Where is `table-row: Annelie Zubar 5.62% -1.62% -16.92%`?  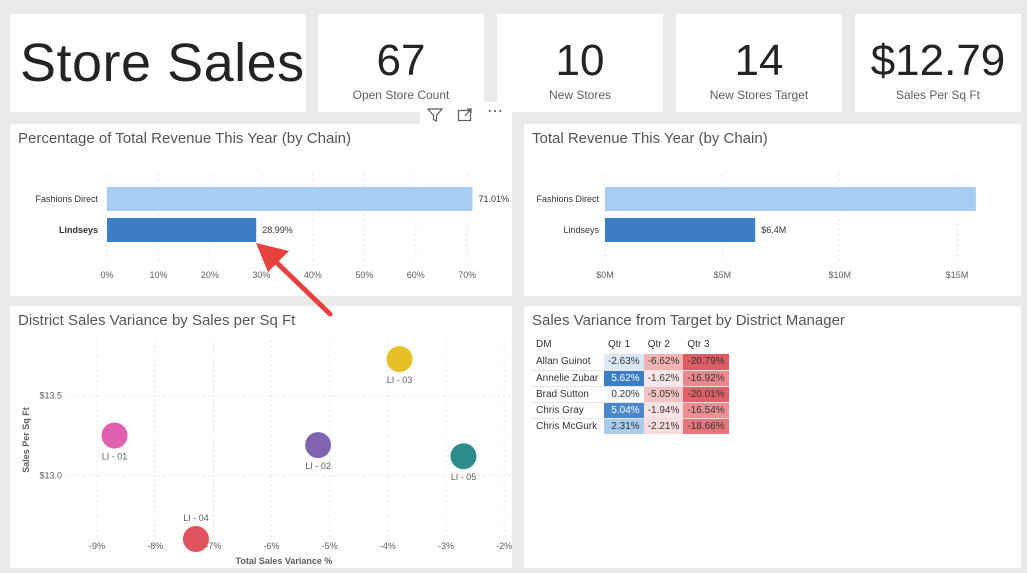
table-row: Annelie Zubar 5.62% -1.62% -16.92% is located at coordinates (630, 377).